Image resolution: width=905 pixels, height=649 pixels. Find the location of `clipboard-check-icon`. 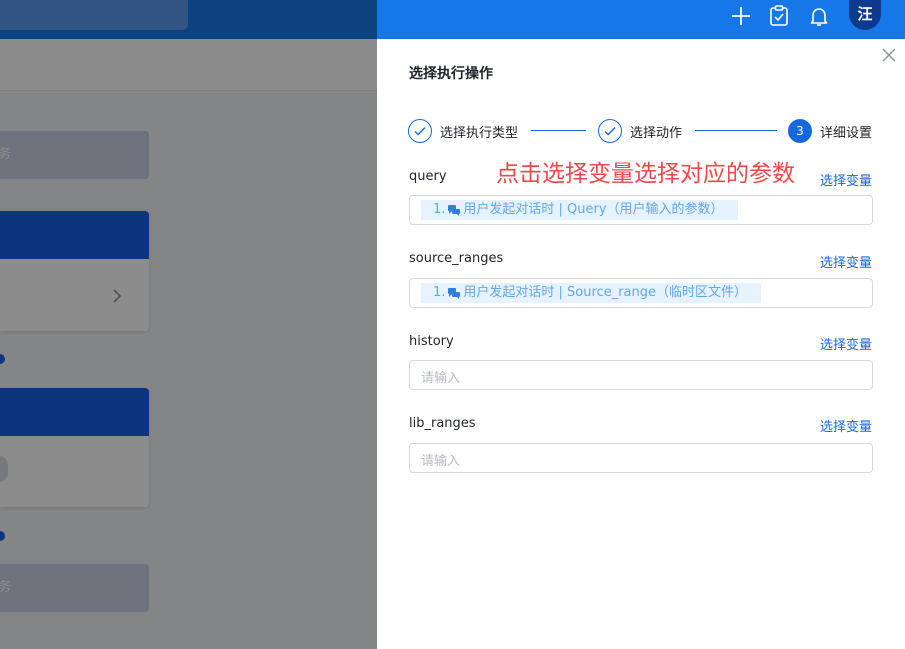

clipboard-check-icon is located at coordinates (779, 16).